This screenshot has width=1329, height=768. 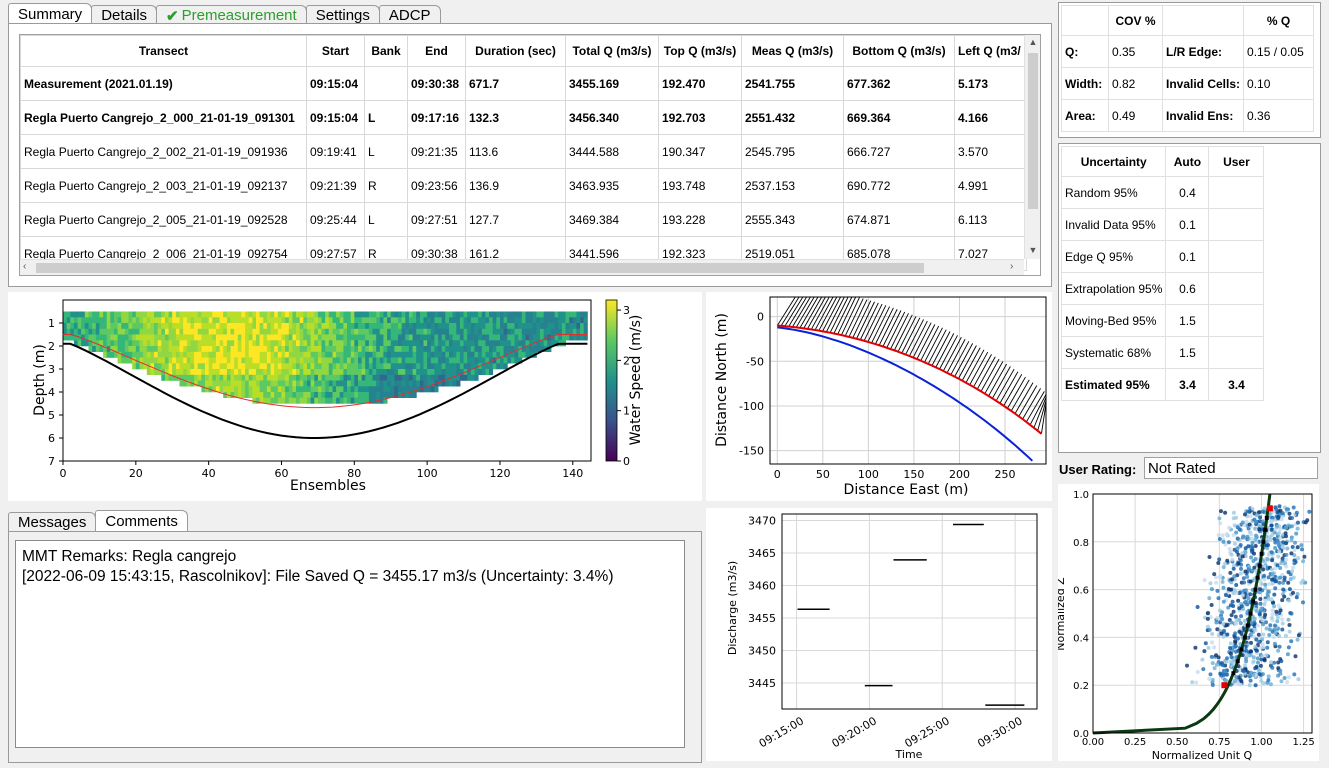 I want to click on x-tick-label: 09:20:00, so click(x=854, y=732).